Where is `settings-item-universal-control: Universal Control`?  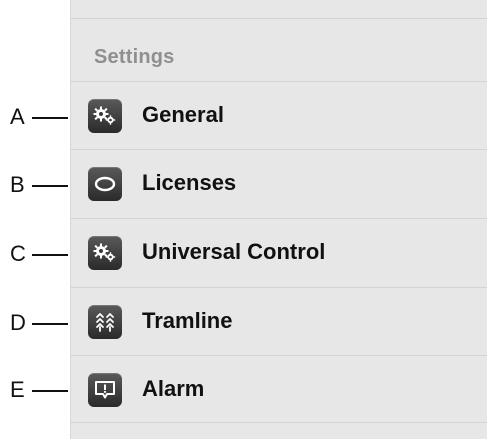 settings-item-universal-control: Universal Control is located at coordinates (279, 252).